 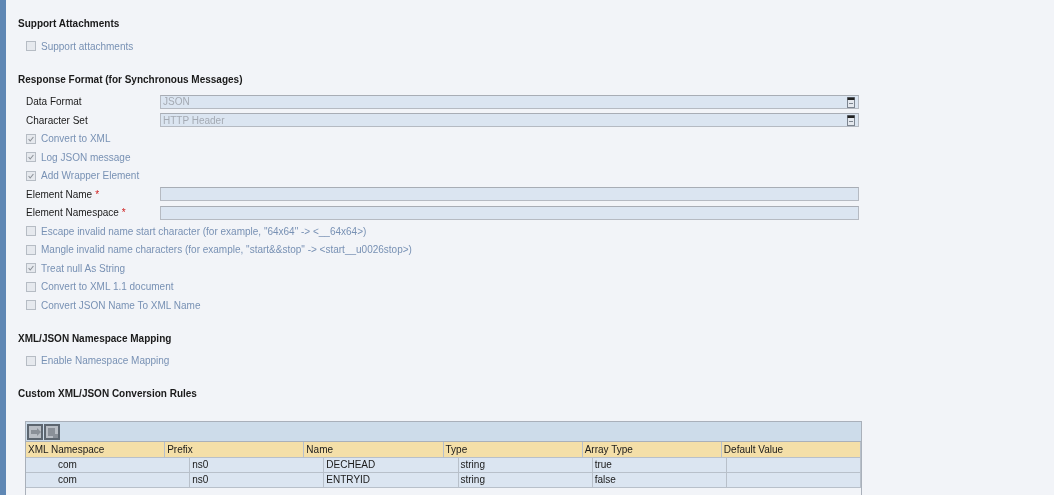 What do you see at coordinates (90, 176) in the screenshot?
I see `checkbox-label: Add Wrapper Element` at bounding box center [90, 176].